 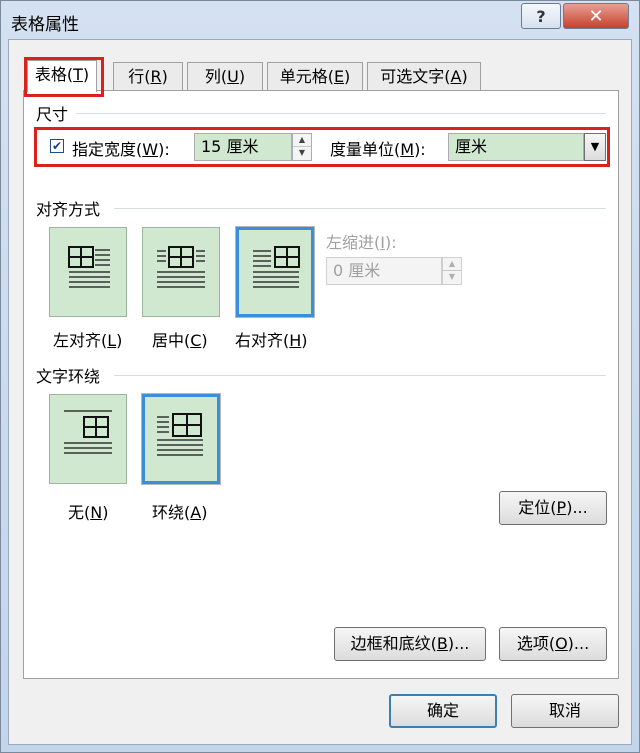 What do you see at coordinates (271, 340) in the screenshot?
I see `align-right-label: 右对齐(H)` at bounding box center [271, 340].